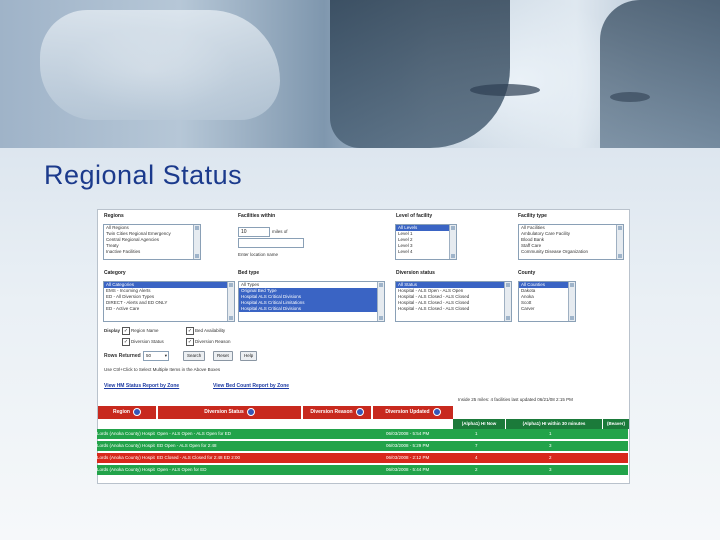 Image resolution: width=720 pixels, height=540 pixels. I want to click on table-cell-within: 1, so click(550, 433).